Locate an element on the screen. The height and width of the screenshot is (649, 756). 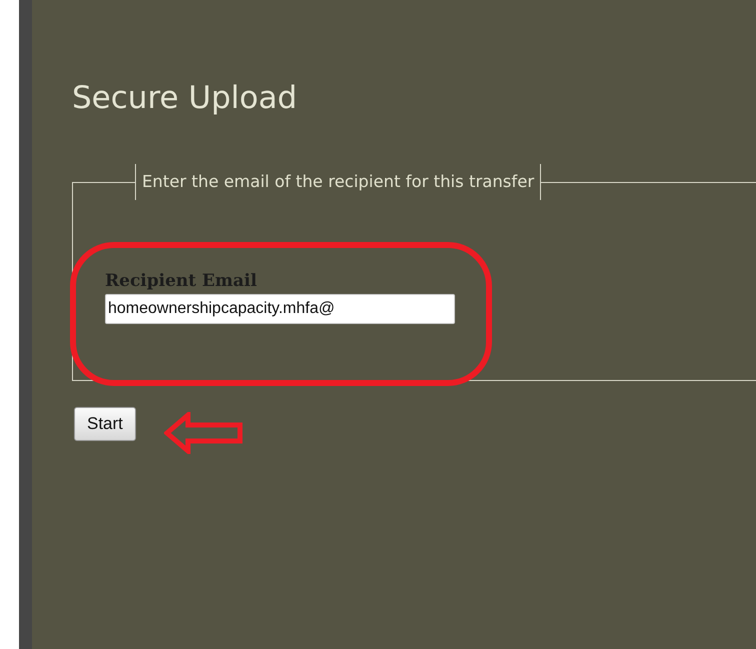
group-legend: Enter the email of the recipient for this transfer is located at coordinates (338, 182).